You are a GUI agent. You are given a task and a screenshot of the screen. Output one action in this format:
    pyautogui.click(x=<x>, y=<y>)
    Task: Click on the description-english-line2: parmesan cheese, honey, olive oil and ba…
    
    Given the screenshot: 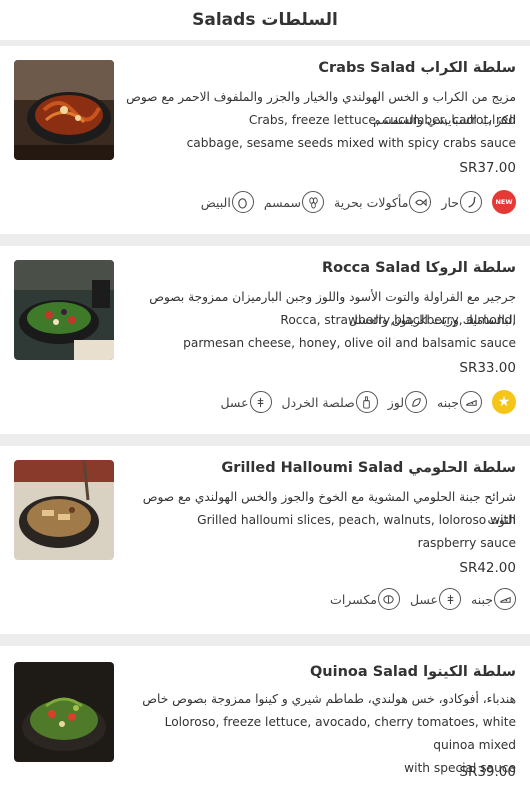 What is the action you would take?
    pyautogui.click(x=349, y=343)
    